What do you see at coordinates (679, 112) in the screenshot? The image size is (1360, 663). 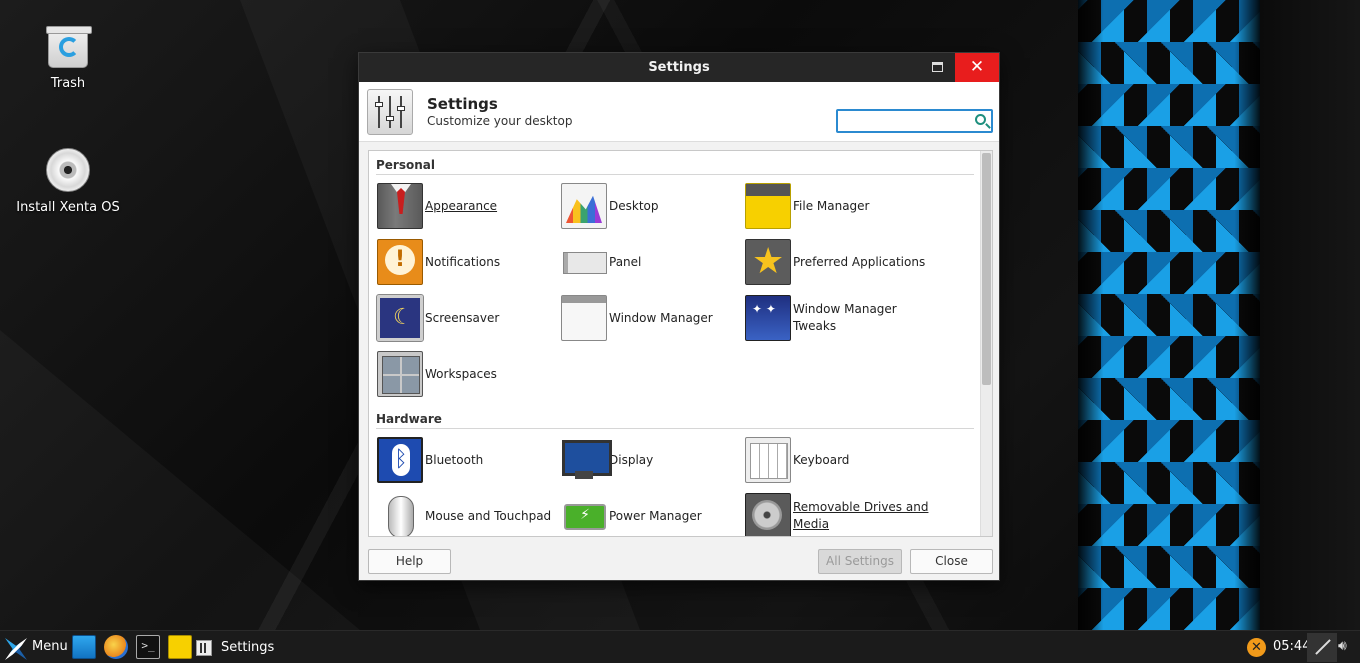 I see `settings-header: Settings Customize your desktop` at bounding box center [679, 112].